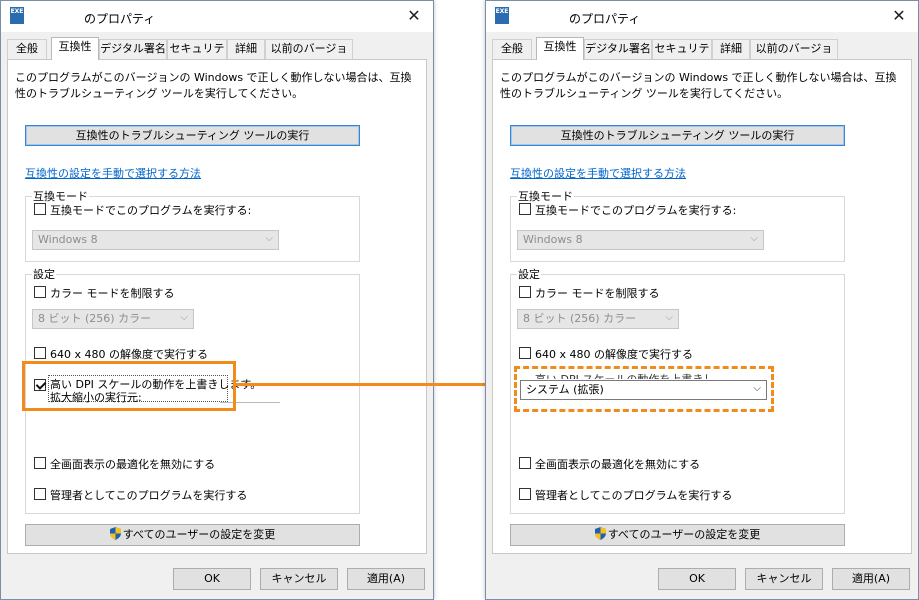 The width and height of the screenshot is (919, 600). I want to click on arrow-connector, so click(366, 384).